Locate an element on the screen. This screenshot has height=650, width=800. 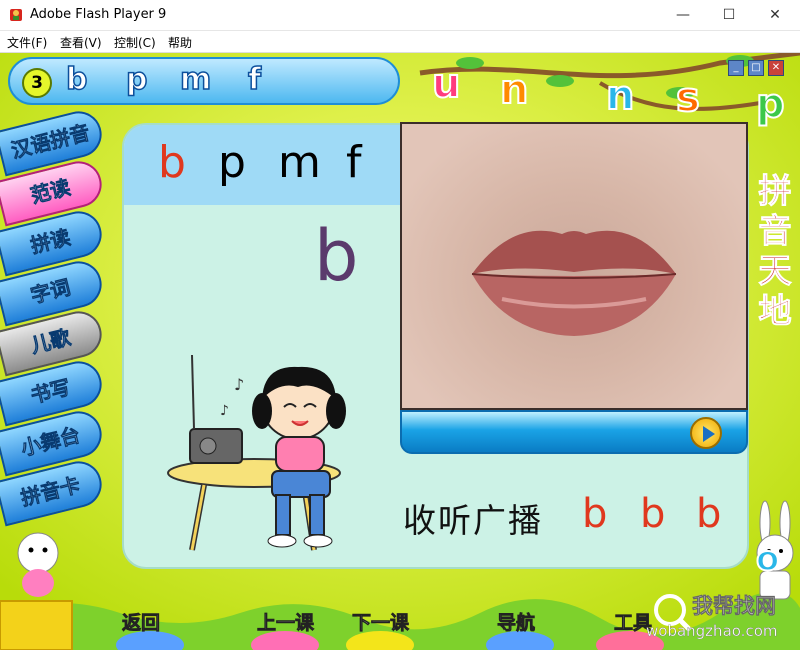
card-header: b p m f is located at coordinates (264, 165).